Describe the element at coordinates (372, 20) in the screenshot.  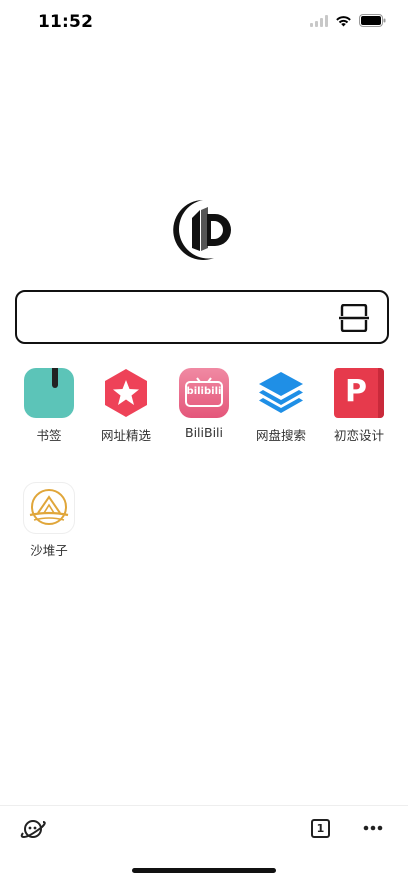
I see `battery-icon` at that location.